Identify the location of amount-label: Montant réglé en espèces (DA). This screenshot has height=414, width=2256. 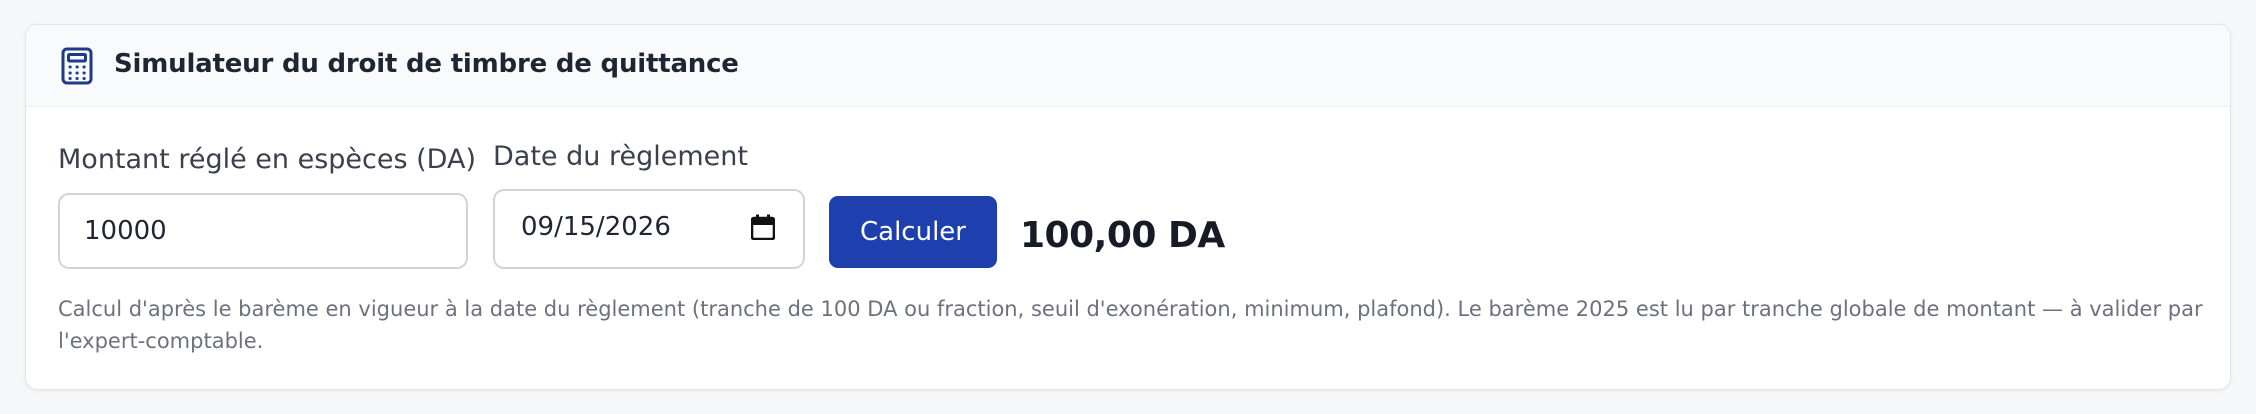
(267, 159).